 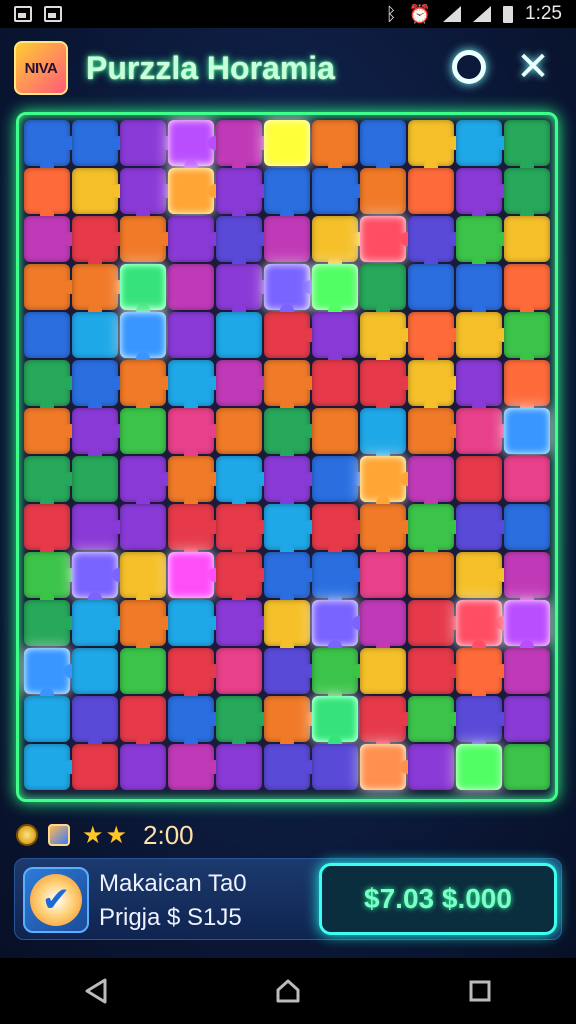 I want to click on back-button, so click(x=96, y=991).